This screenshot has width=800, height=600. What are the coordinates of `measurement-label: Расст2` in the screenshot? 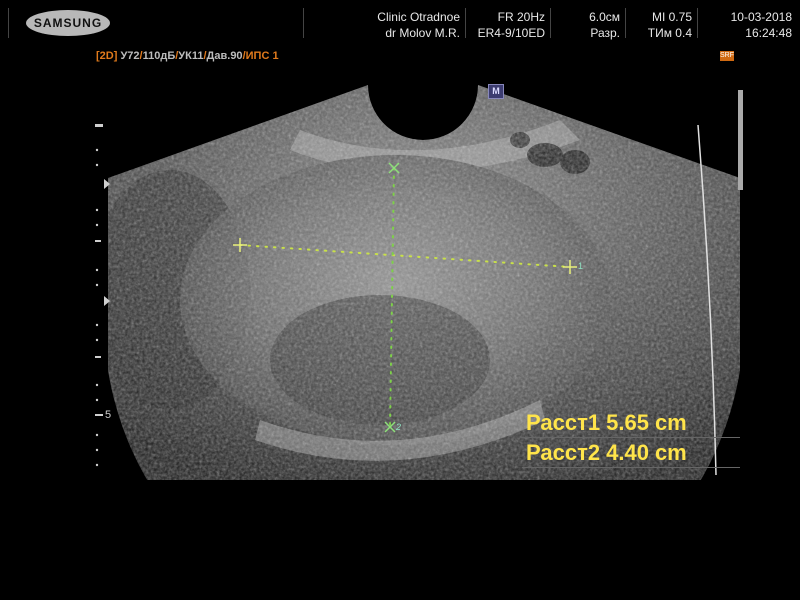 It's located at (563, 452).